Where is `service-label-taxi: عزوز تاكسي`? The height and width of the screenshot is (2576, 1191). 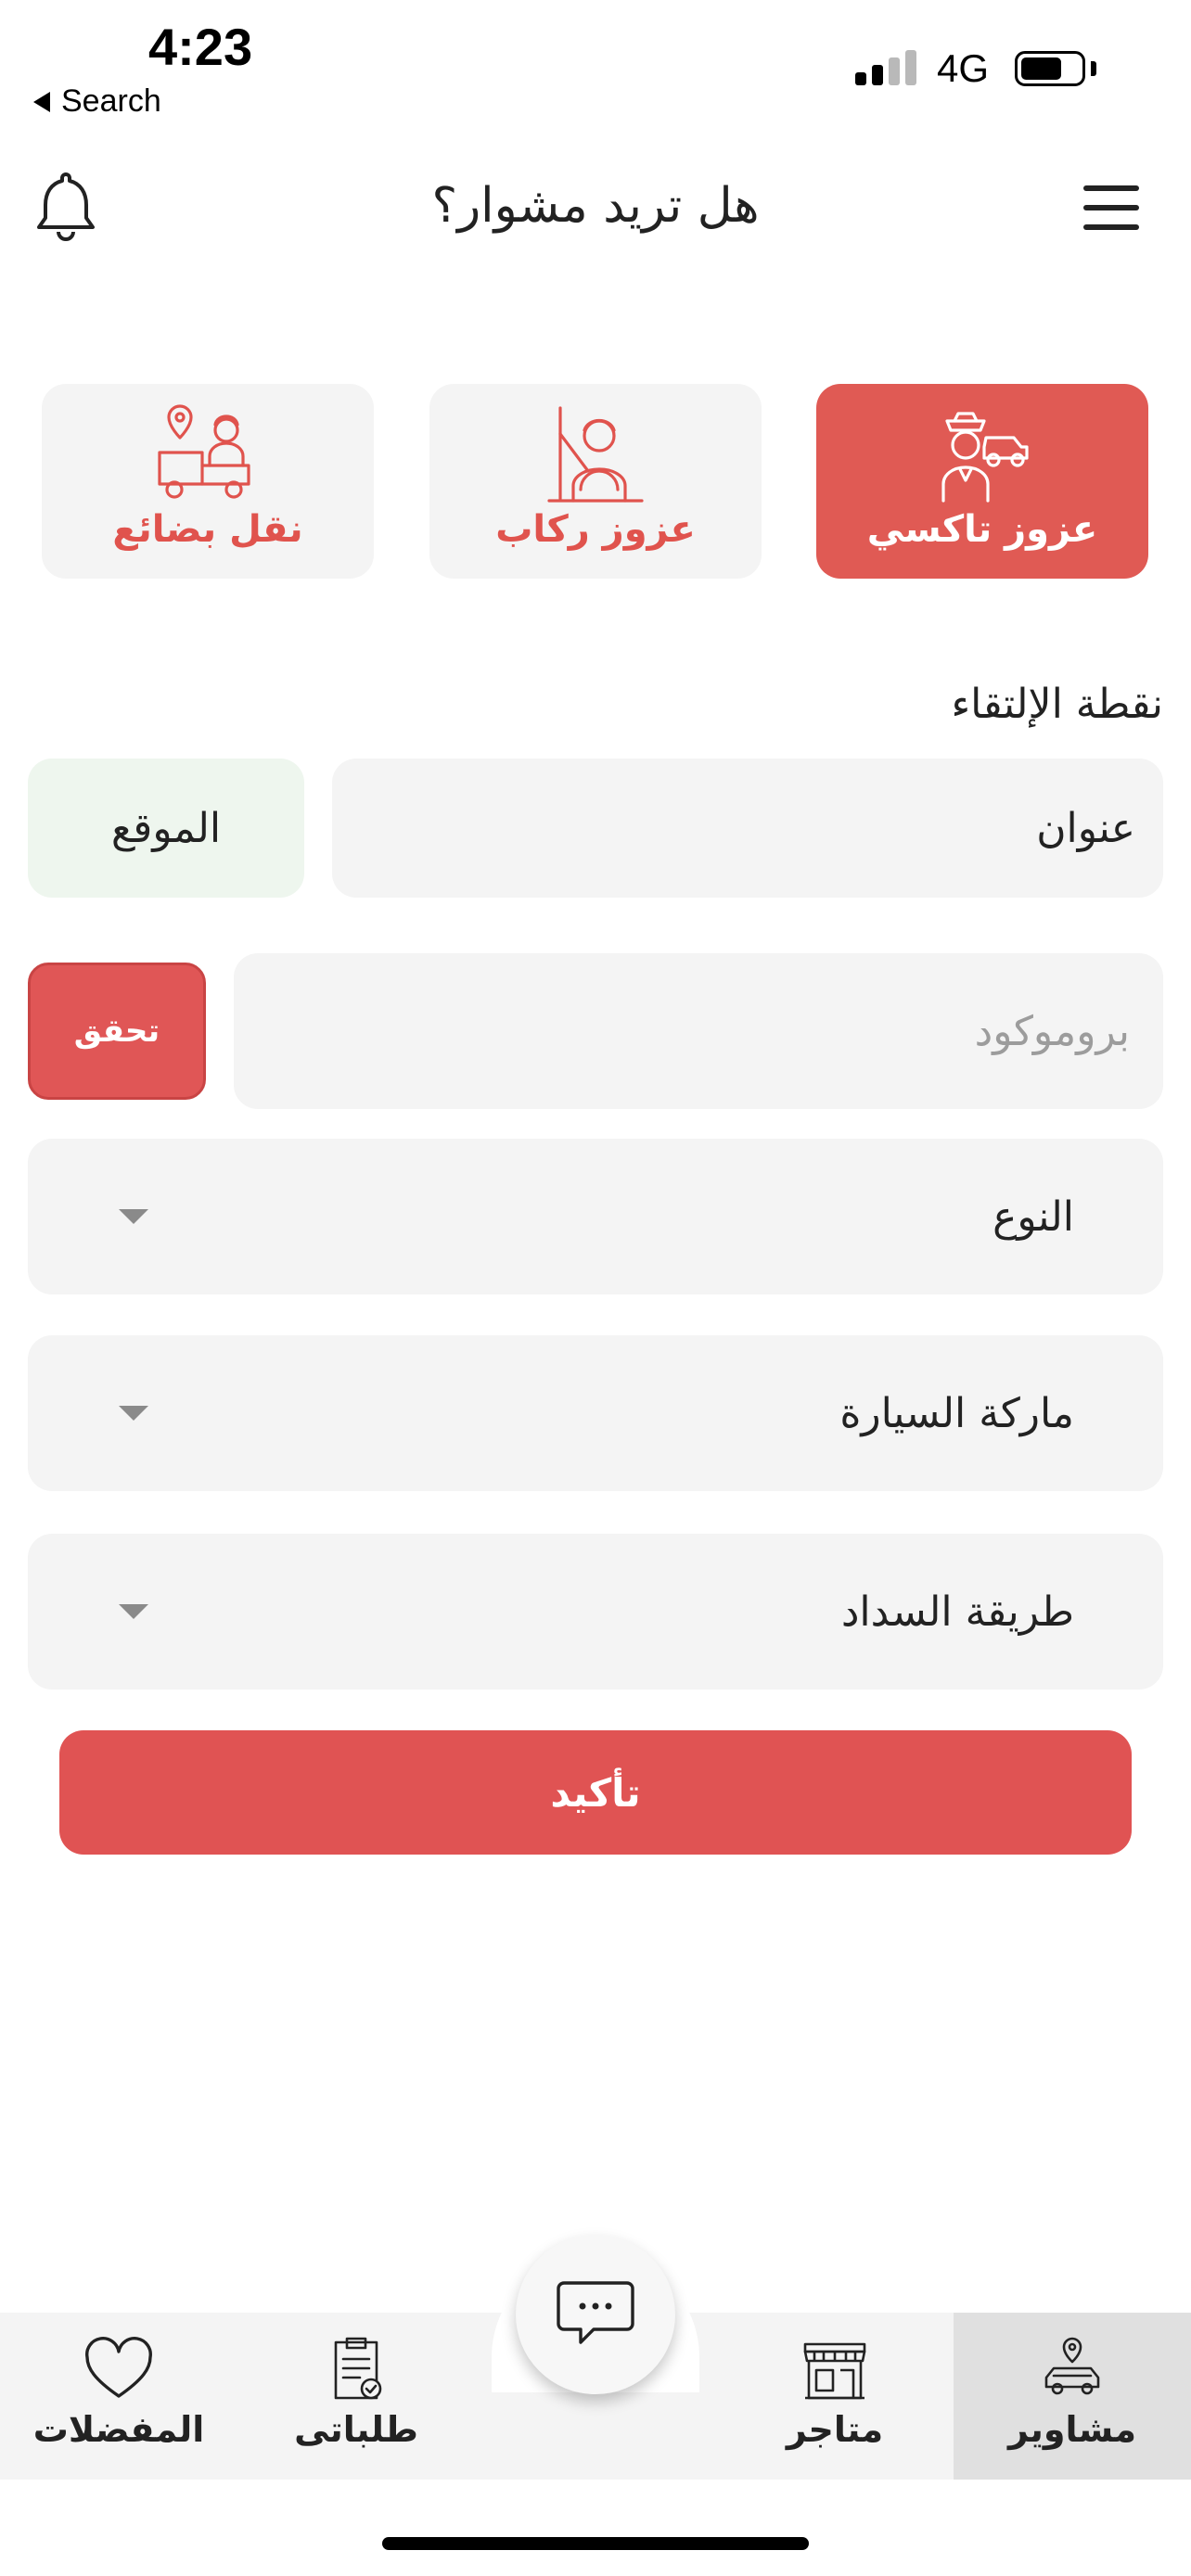
service-label-taxi: عزوز تاكسي is located at coordinates (982, 529).